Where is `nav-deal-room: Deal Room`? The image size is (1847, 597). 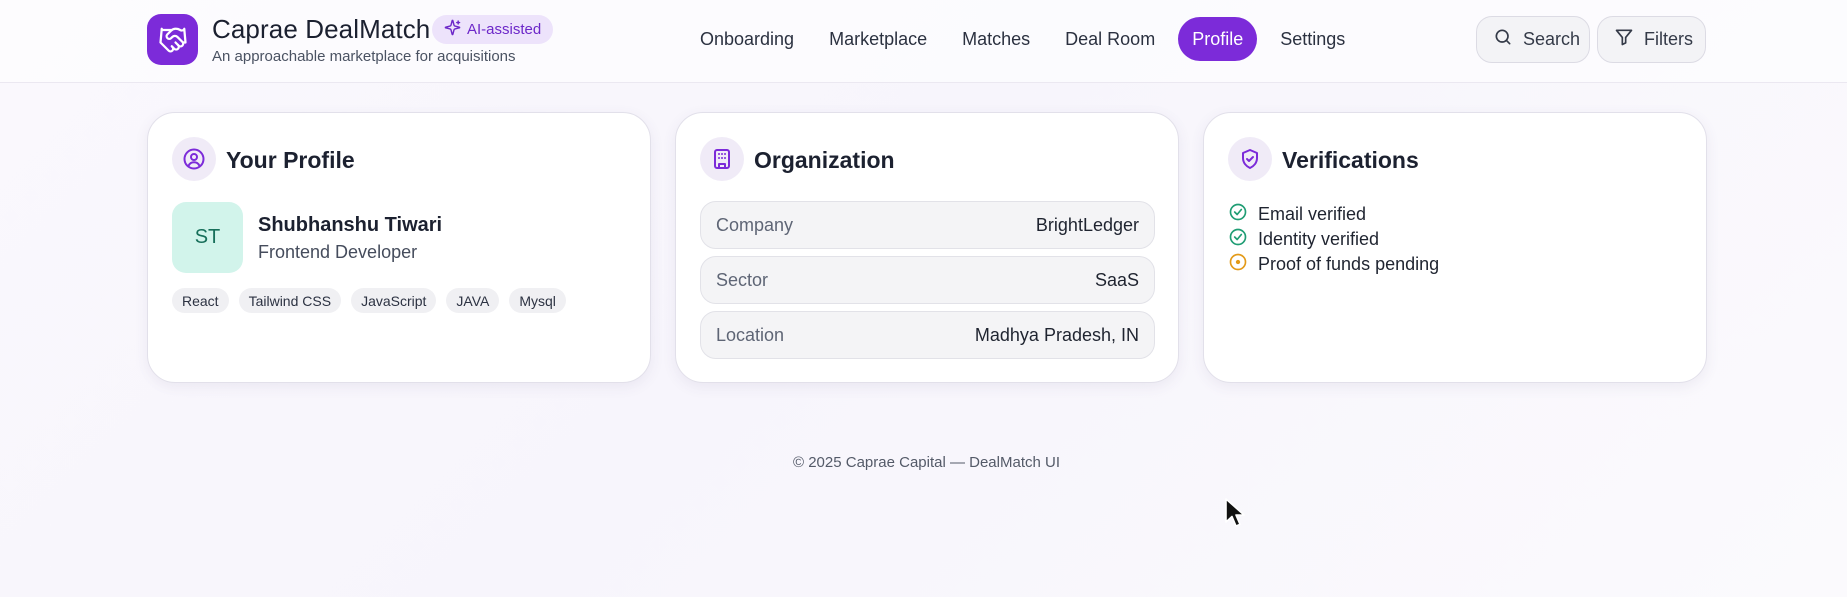 nav-deal-room: Deal Room is located at coordinates (1110, 39).